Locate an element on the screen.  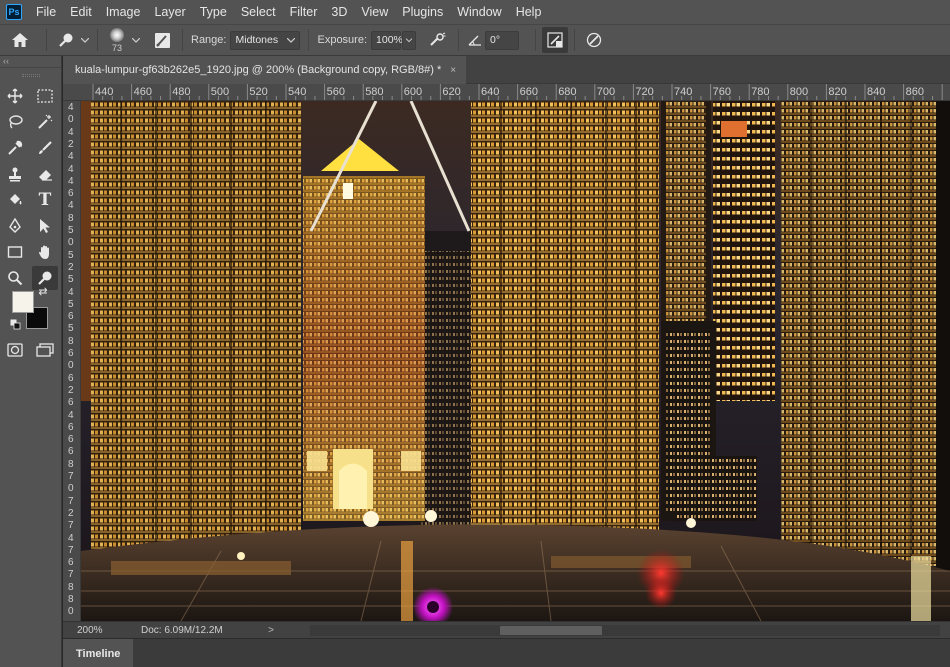
home-icon is located at coordinates (20, 40).